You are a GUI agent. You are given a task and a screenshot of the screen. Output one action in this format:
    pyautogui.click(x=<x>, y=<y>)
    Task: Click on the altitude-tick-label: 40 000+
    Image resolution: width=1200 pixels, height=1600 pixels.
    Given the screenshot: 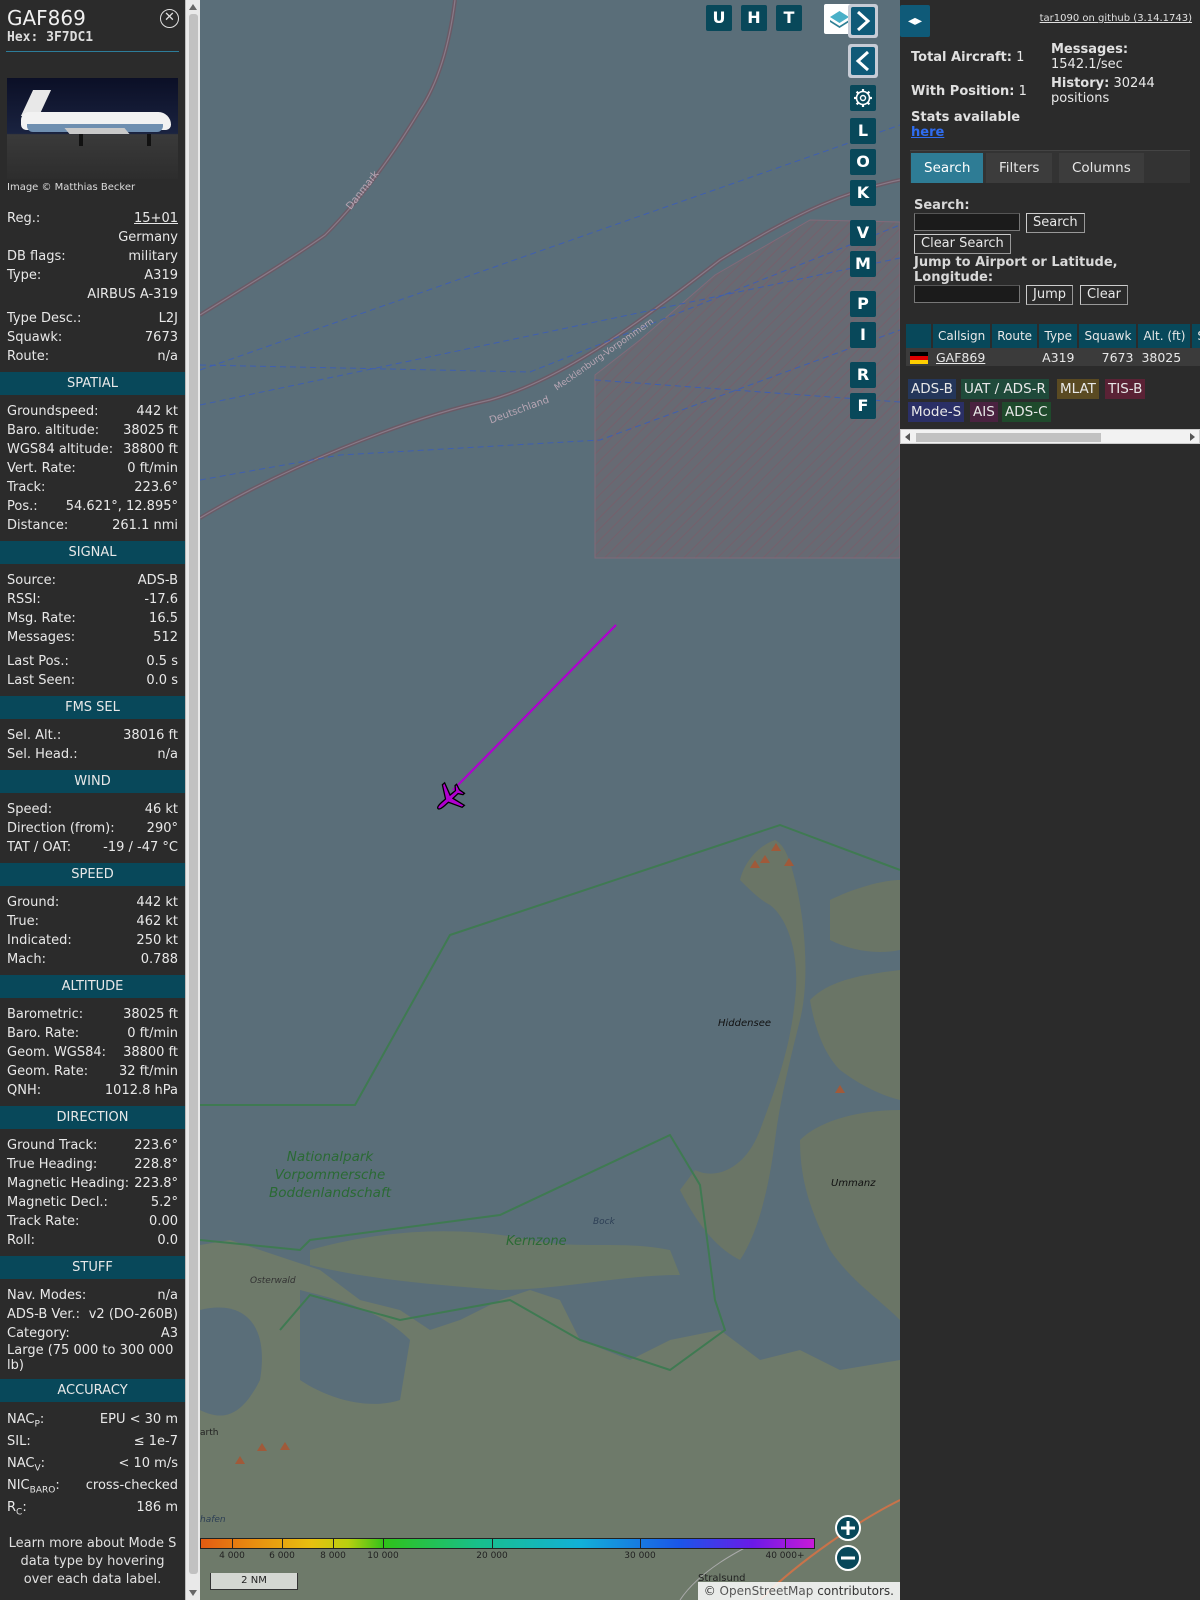 What is the action you would take?
    pyautogui.click(x=785, y=1556)
    